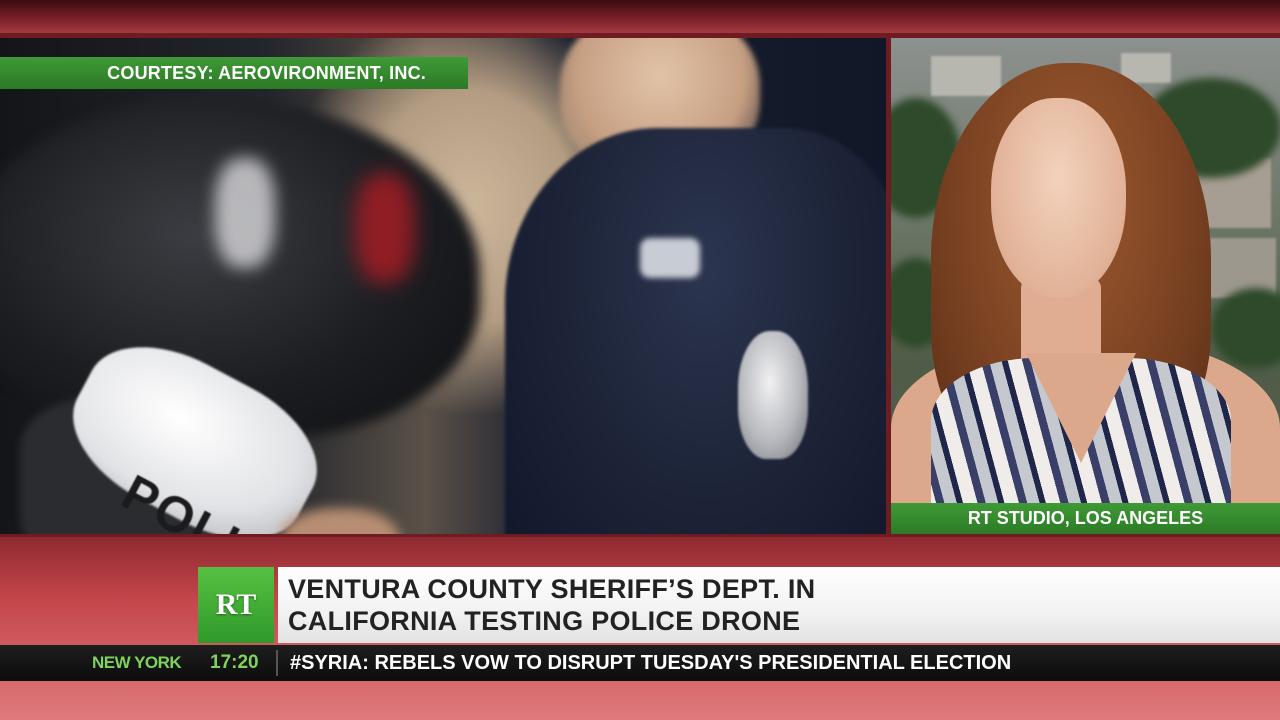 This screenshot has width=1280, height=720. Describe the element at coordinates (670, 258) in the screenshot. I see `officer-collar` at that location.